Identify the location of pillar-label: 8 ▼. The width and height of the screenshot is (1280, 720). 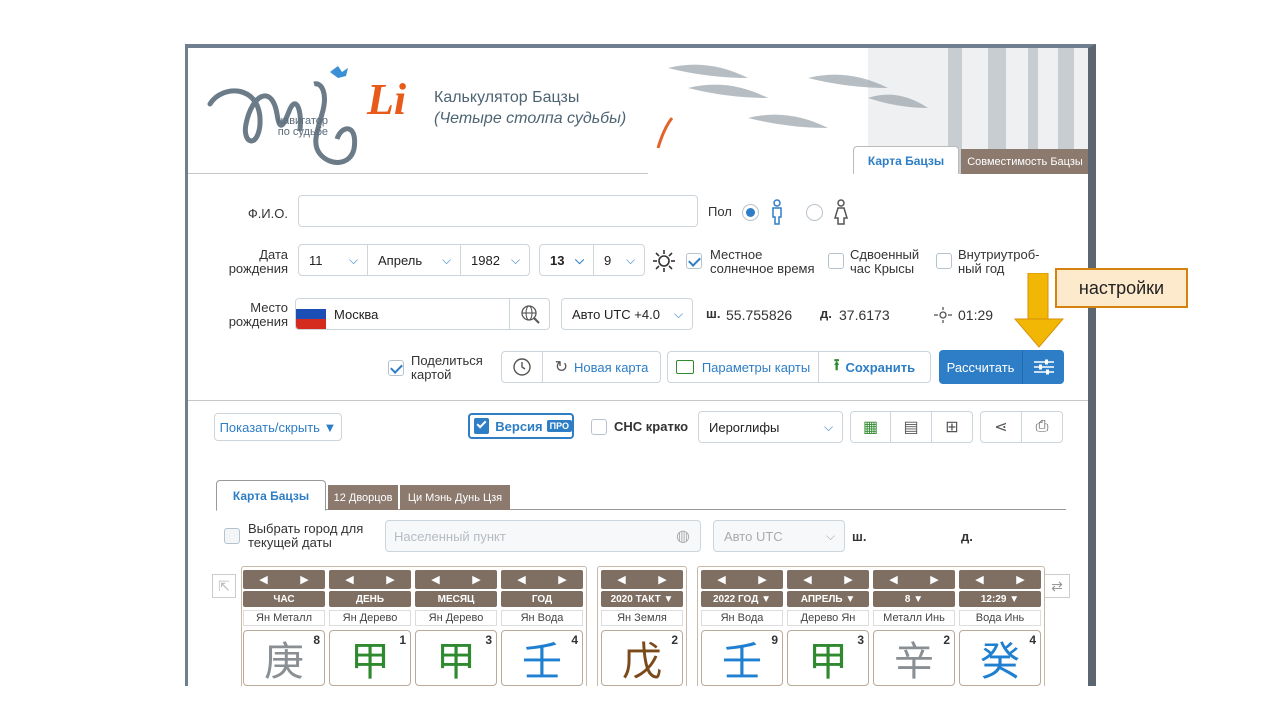
(914, 599).